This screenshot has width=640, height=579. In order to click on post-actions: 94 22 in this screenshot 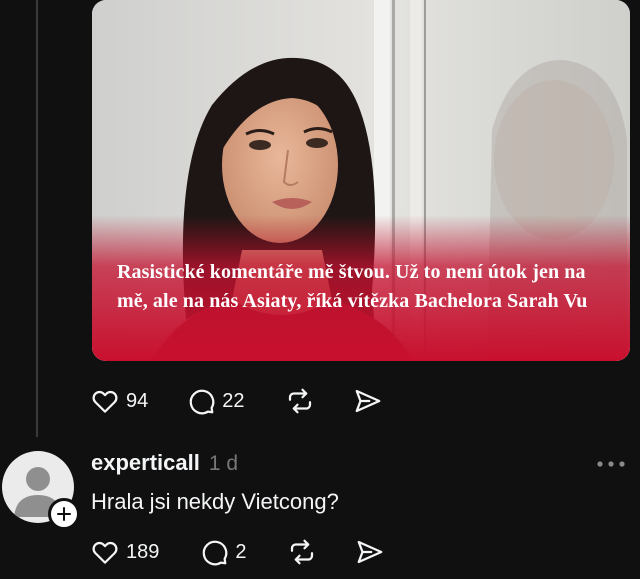, I will do `click(236, 401)`.